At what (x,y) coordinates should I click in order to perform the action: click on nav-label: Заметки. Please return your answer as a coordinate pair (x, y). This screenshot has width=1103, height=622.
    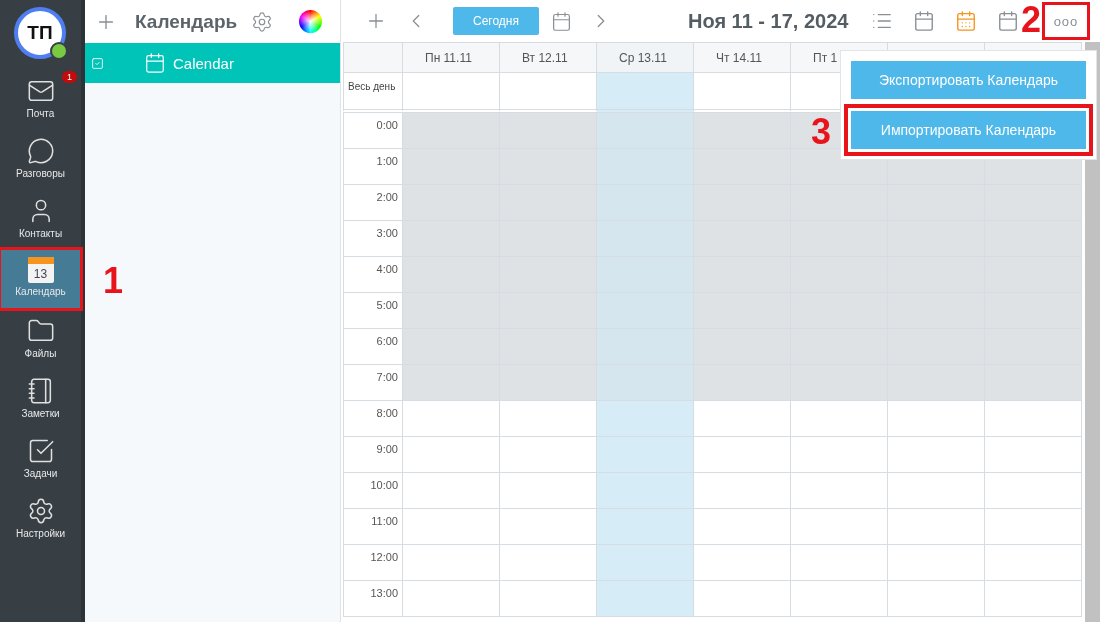
    Looking at the image, I should click on (40, 413).